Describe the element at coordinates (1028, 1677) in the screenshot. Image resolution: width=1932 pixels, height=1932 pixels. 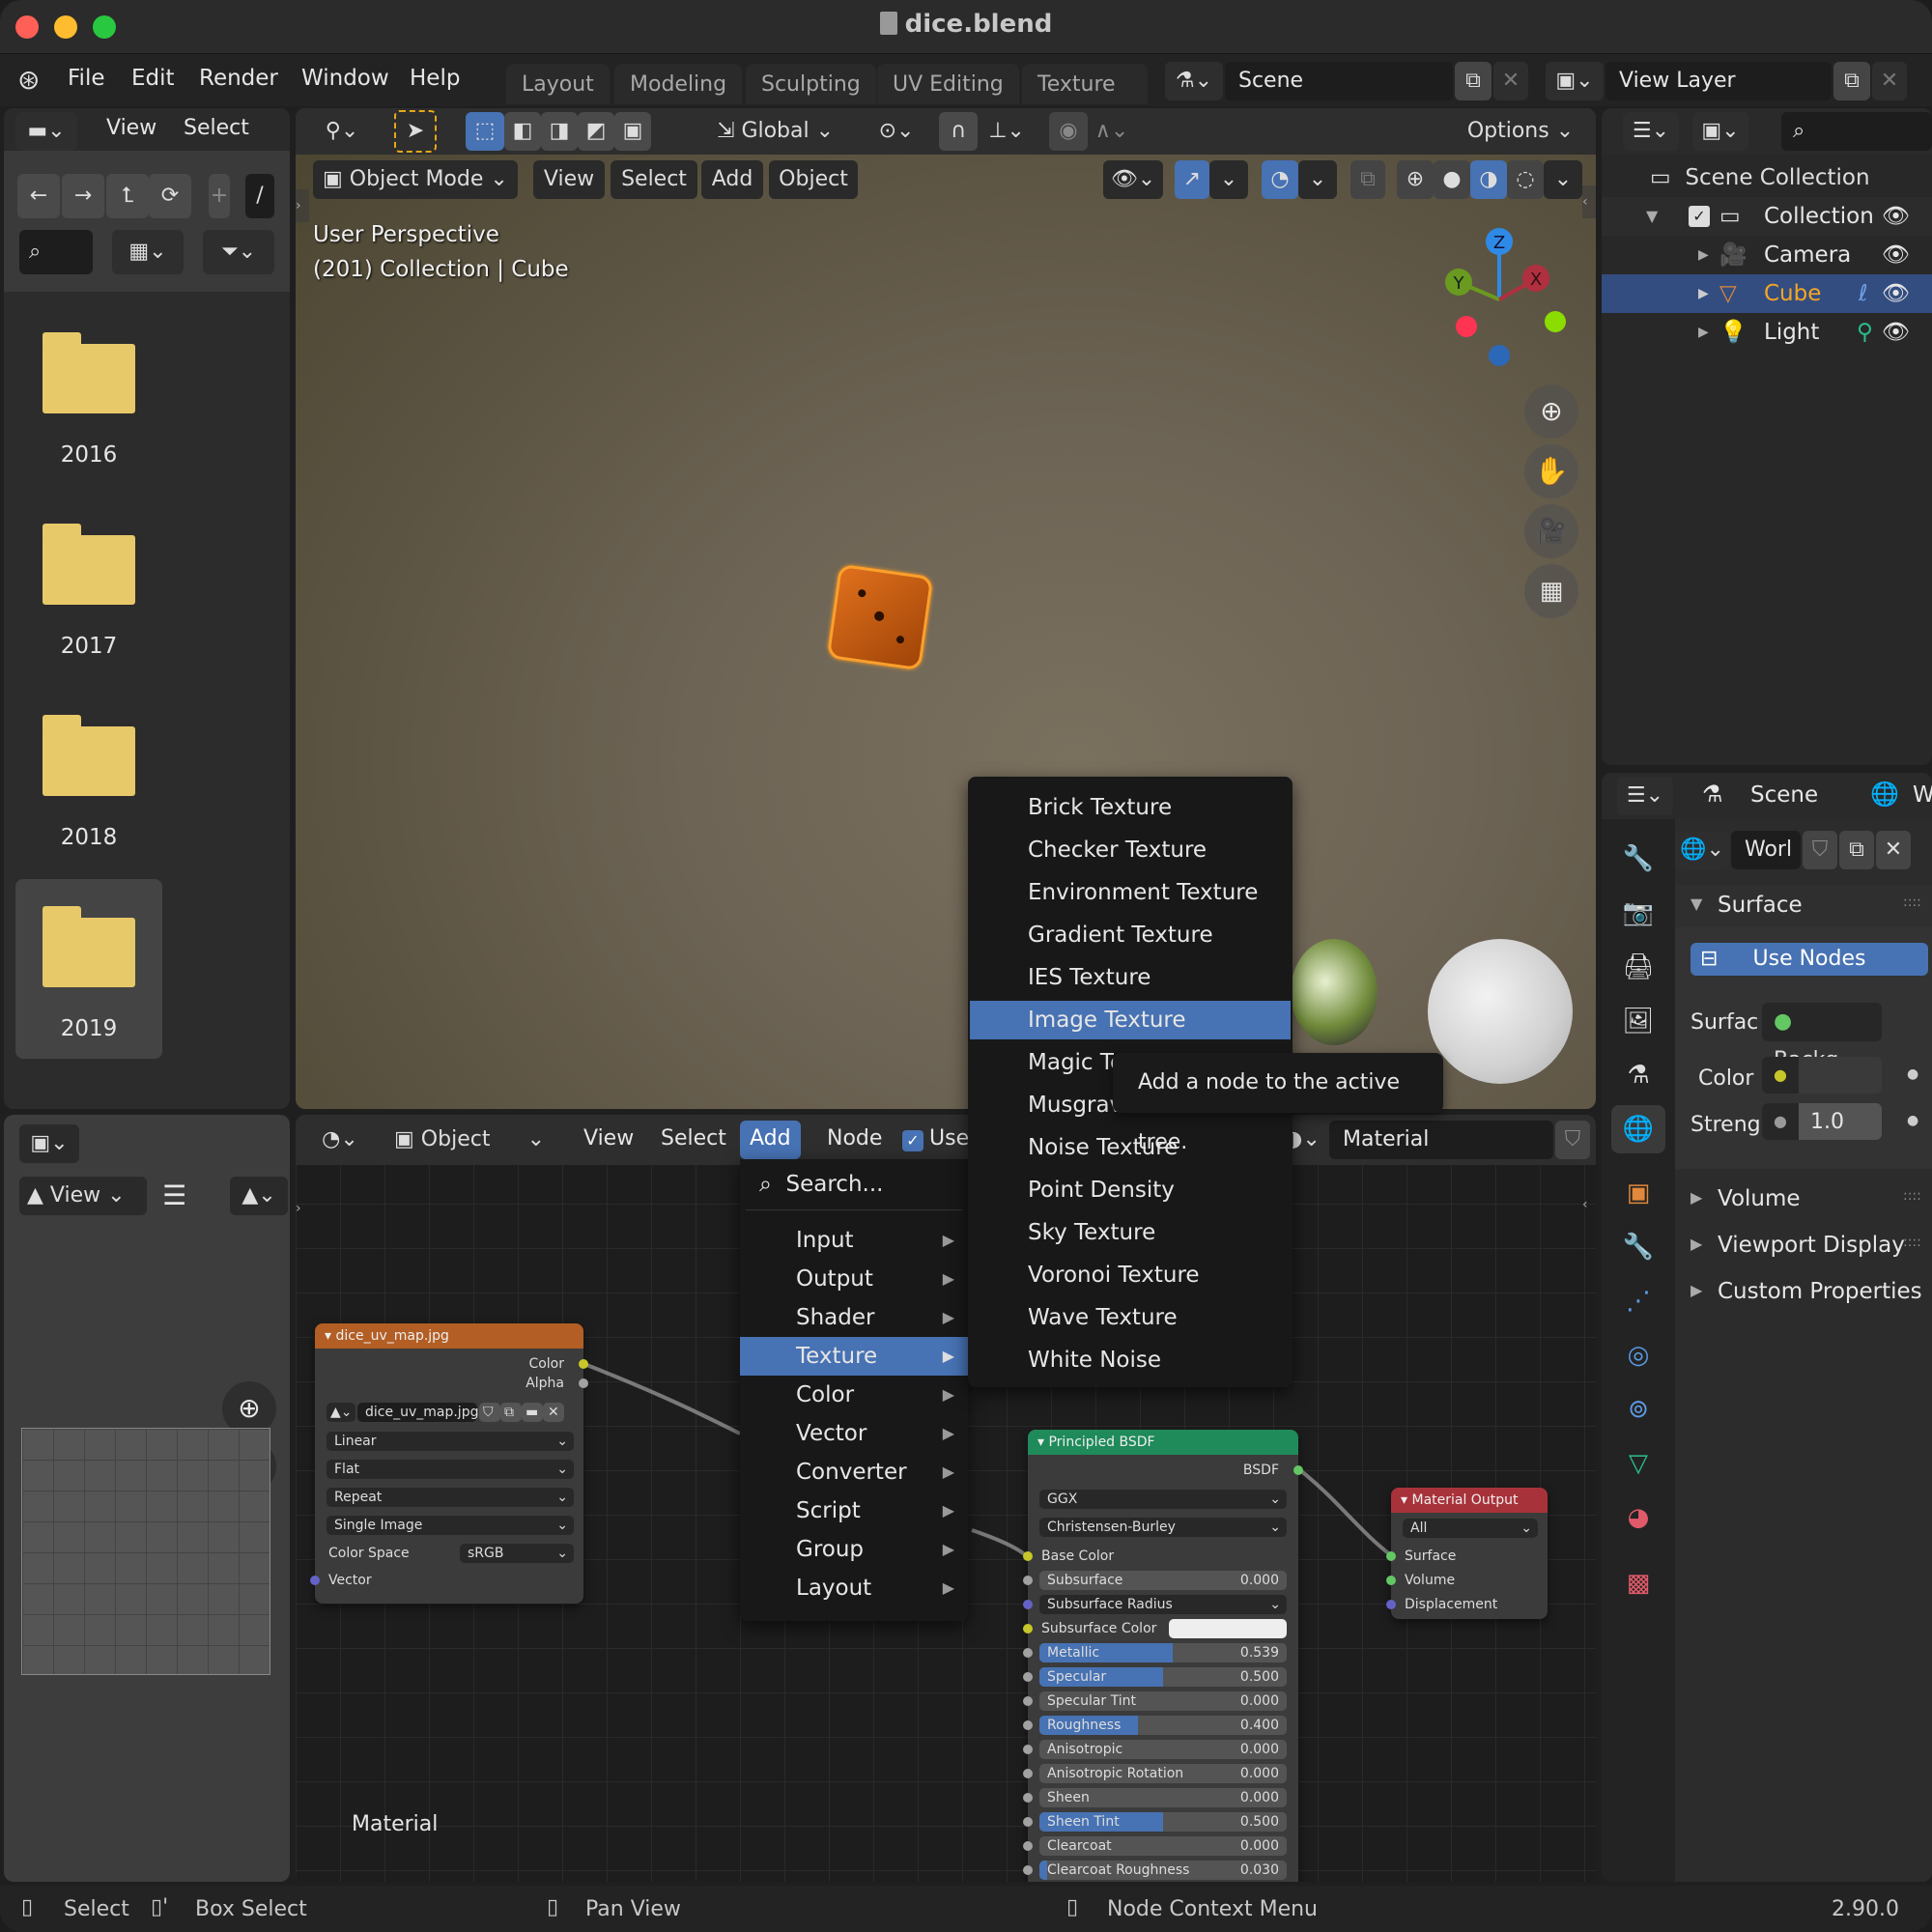
I see `input-specular-socket` at that location.